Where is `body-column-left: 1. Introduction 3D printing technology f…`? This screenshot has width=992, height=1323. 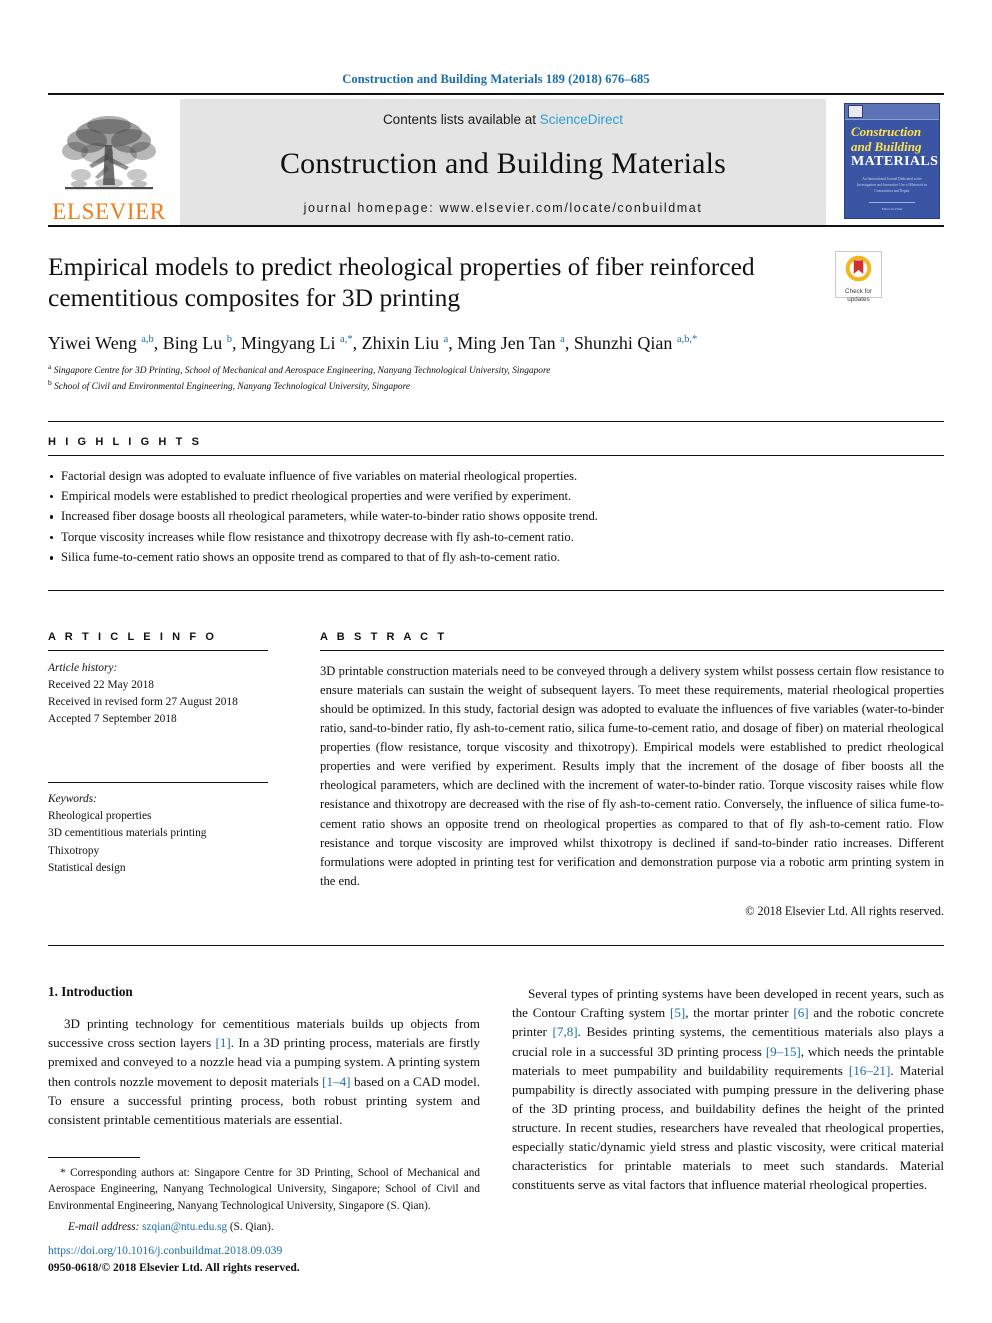
body-column-left: 1. Introduction 3D printing technology f… is located at coordinates (264, 1109).